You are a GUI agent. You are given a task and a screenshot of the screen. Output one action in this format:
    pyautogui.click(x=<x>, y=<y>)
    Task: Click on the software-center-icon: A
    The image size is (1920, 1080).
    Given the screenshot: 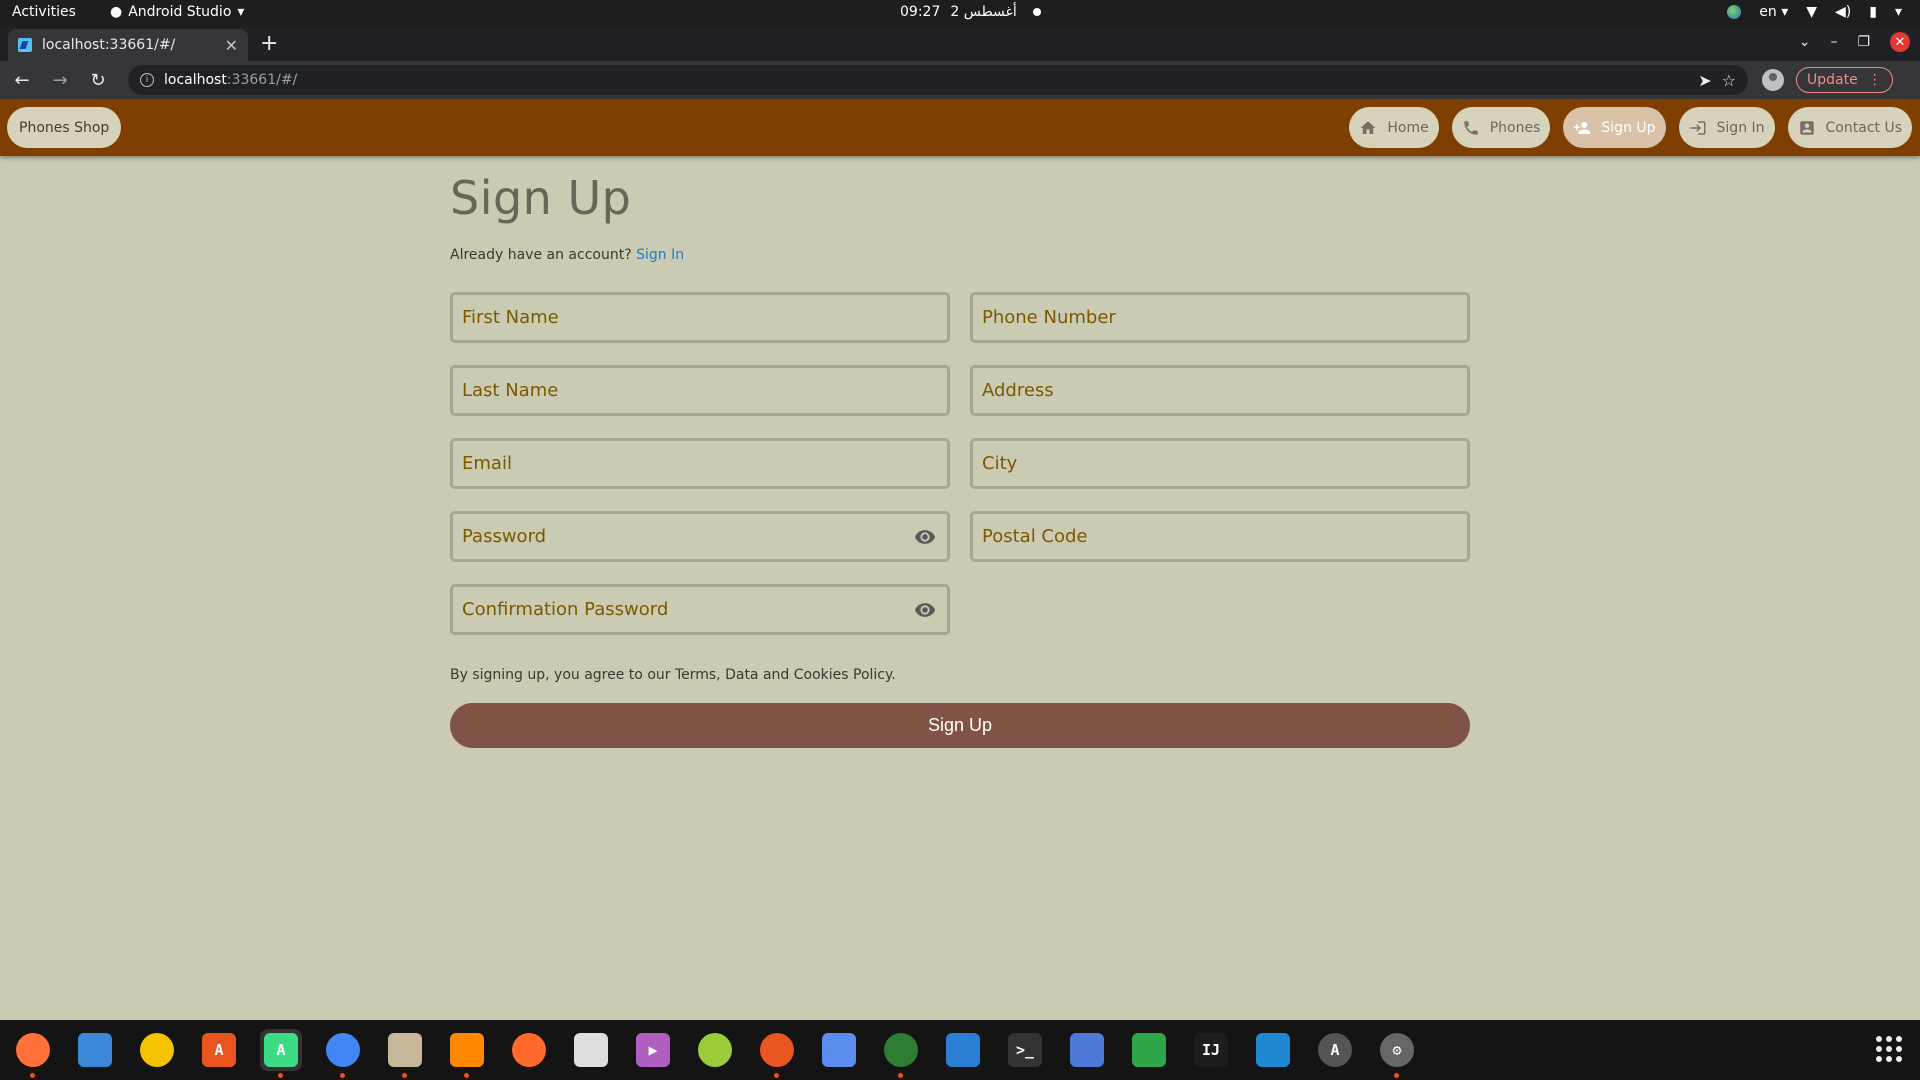 What is the action you would take?
    pyautogui.click(x=219, y=1050)
    